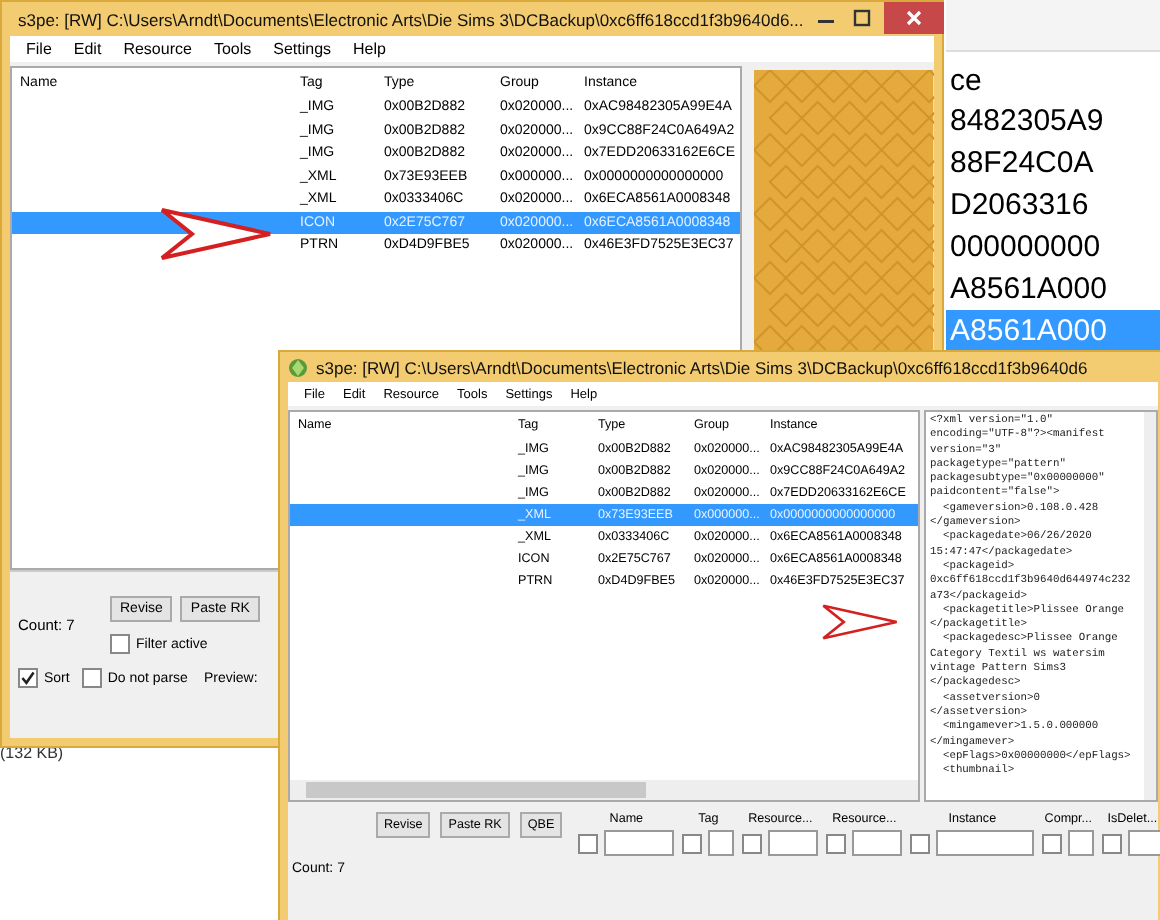 This screenshot has width=1160, height=920. What do you see at coordinates (157, 49) in the screenshot?
I see `menu-item: Resource` at bounding box center [157, 49].